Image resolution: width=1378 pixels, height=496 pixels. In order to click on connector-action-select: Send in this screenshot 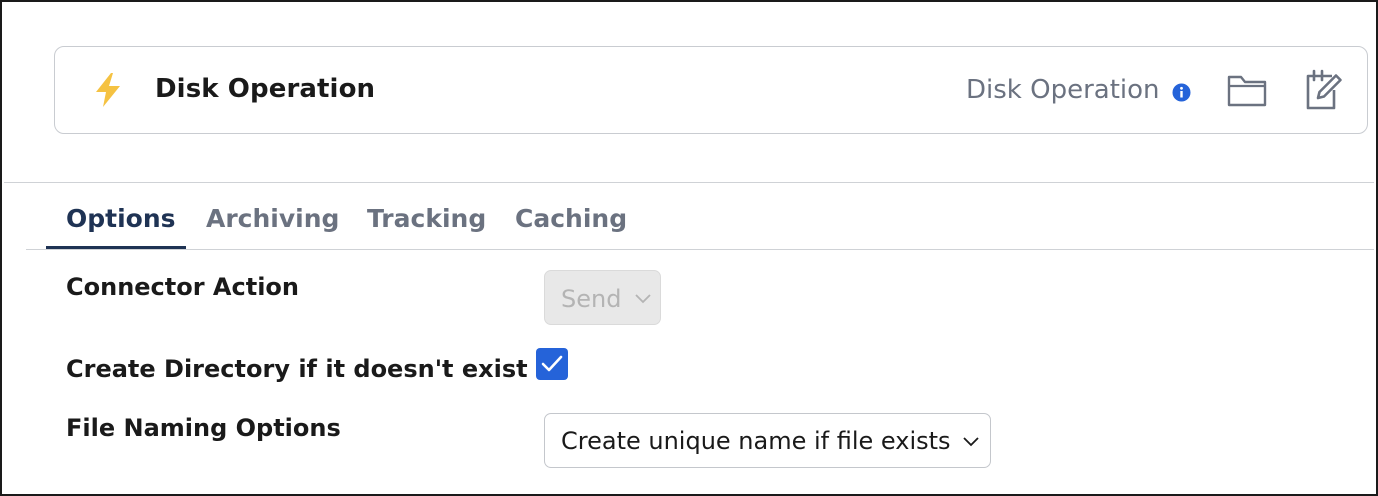, I will do `click(602, 297)`.